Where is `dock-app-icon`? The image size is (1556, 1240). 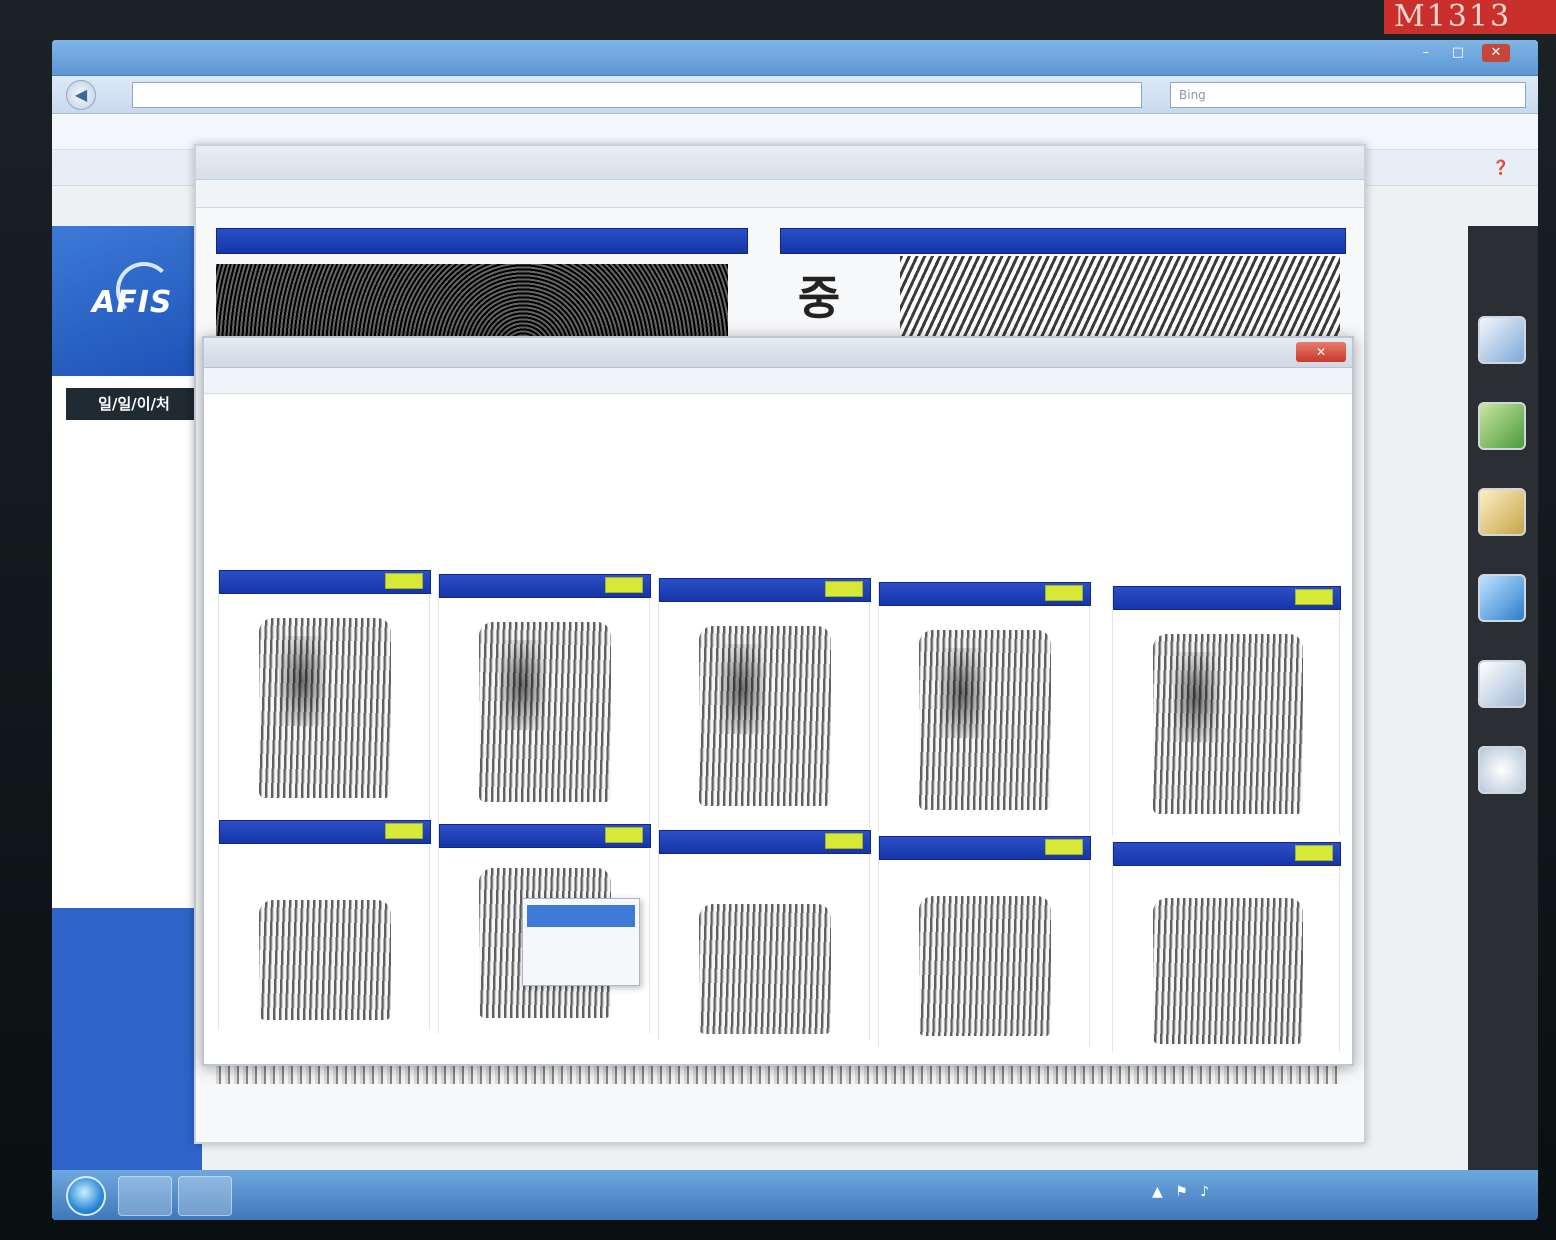
dock-app-icon is located at coordinates (1502, 340).